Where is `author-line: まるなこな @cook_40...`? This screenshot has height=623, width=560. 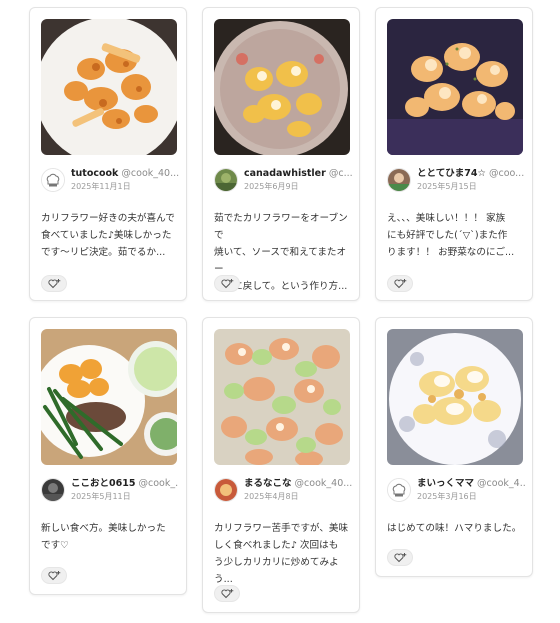 author-line: まるなこな @cook_40... is located at coordinates (298, 484).